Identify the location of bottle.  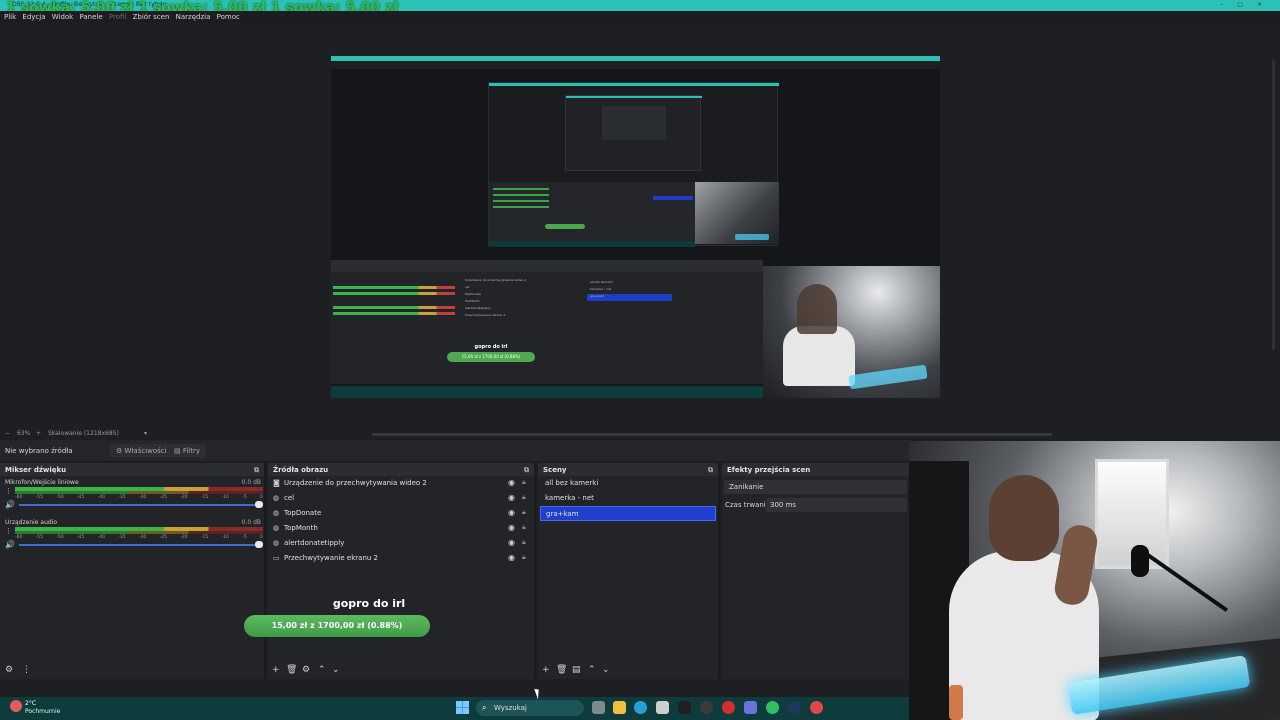
(956, 702).